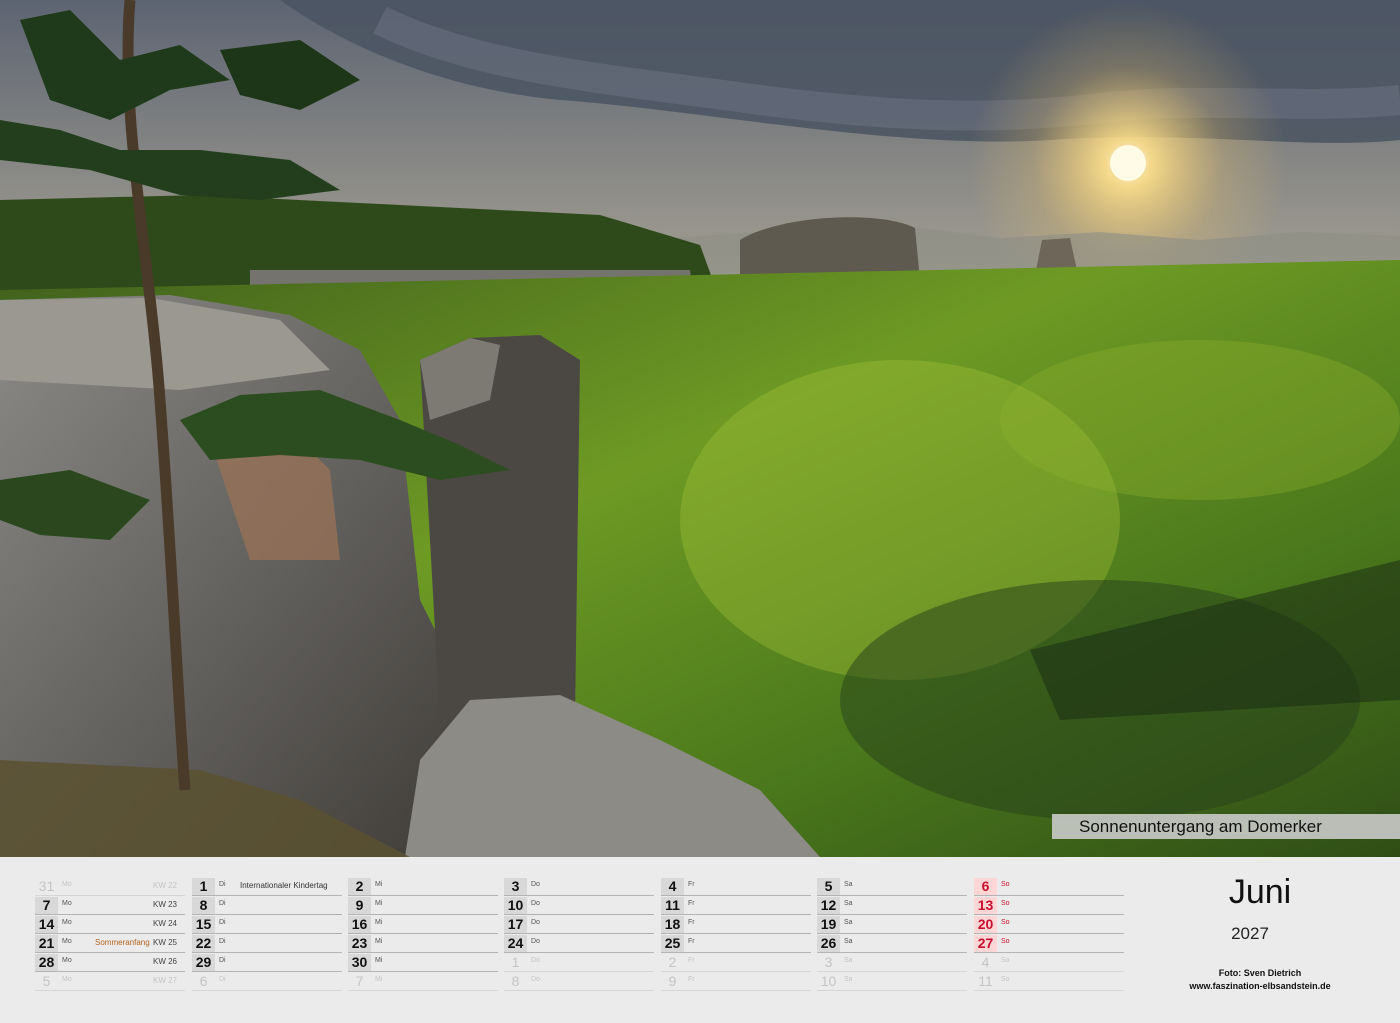  Describe the element at coordinates (579, 886) in the screenshot. I see `day-row: 3 Do` at that location.